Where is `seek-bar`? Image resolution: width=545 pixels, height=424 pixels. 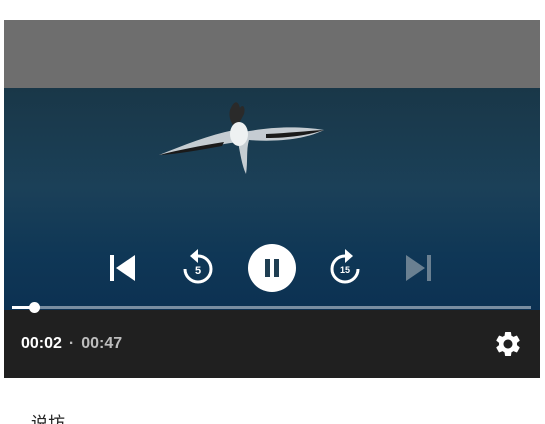 seek-bar is located at coordinates (272, 307).